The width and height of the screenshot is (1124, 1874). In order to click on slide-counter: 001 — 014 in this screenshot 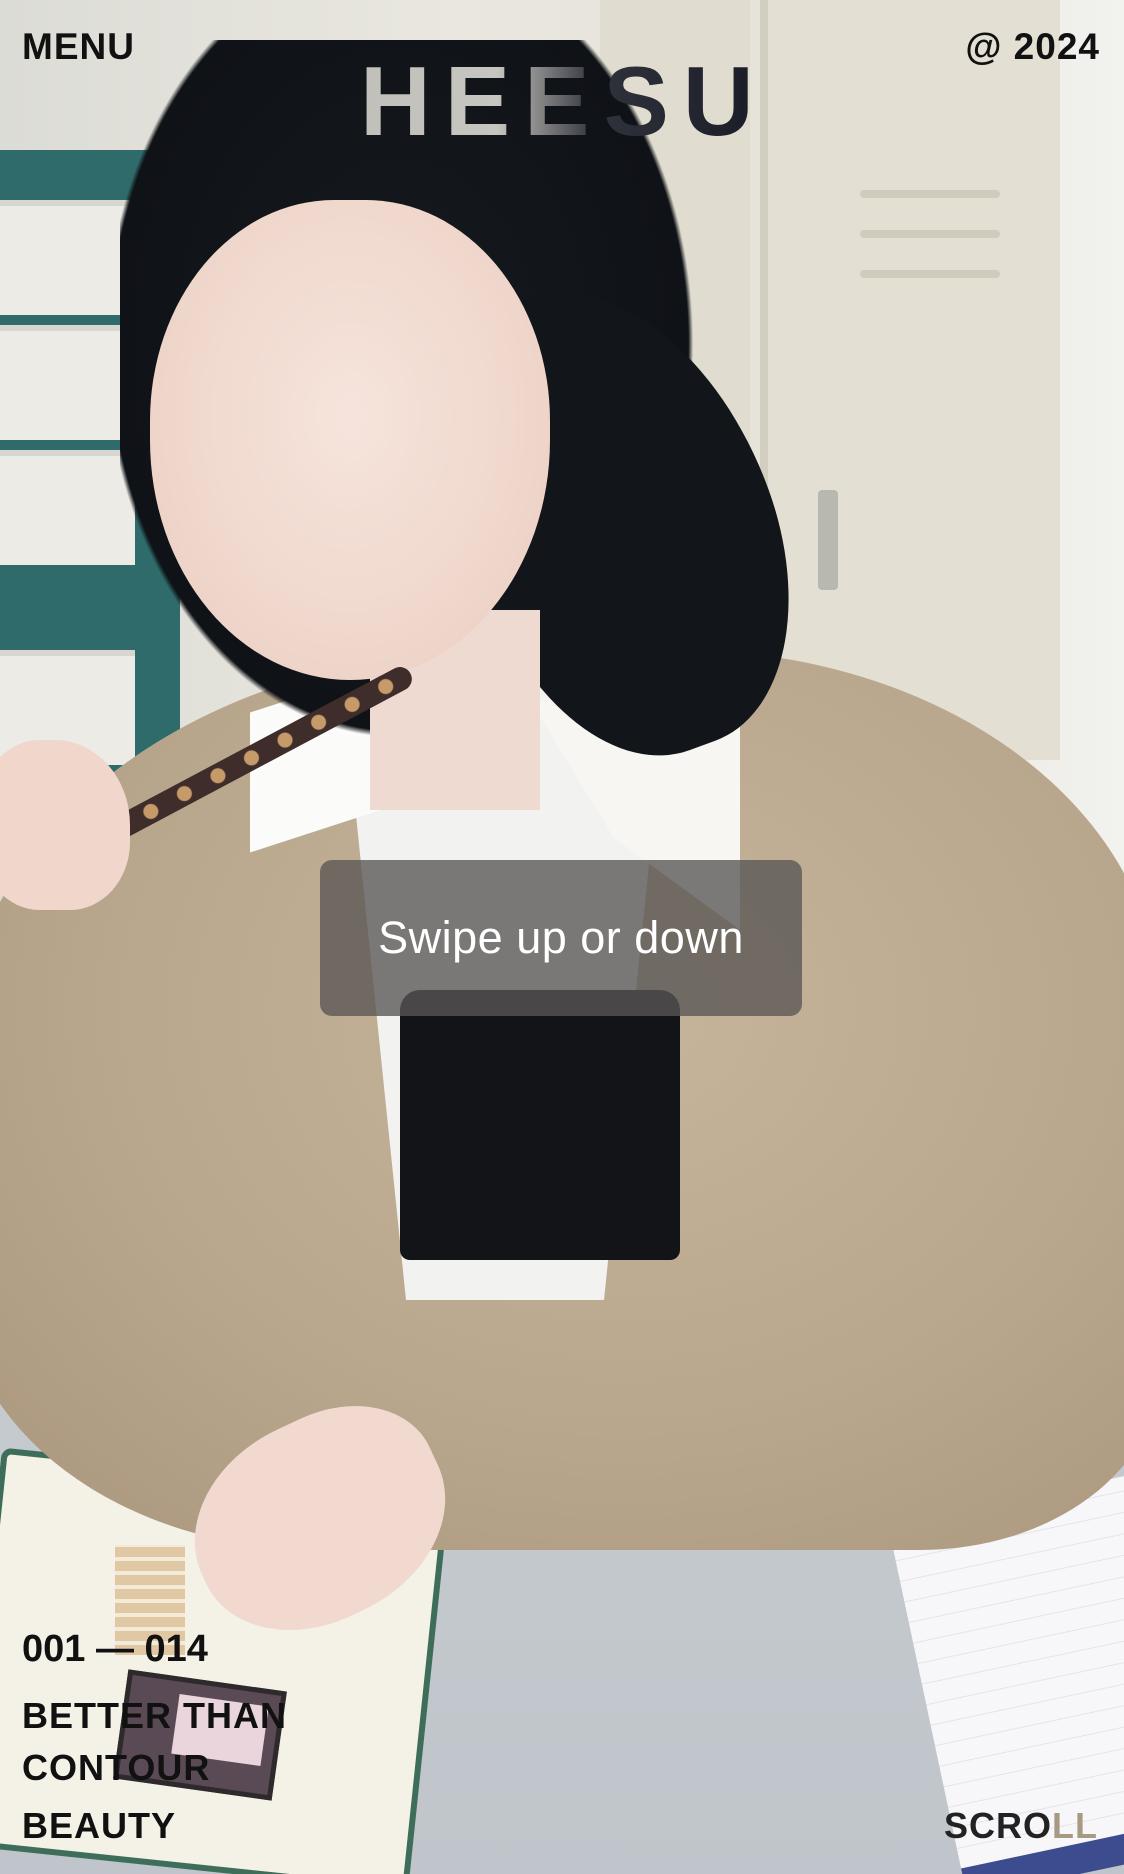, I will do `click(115, 1649)`.